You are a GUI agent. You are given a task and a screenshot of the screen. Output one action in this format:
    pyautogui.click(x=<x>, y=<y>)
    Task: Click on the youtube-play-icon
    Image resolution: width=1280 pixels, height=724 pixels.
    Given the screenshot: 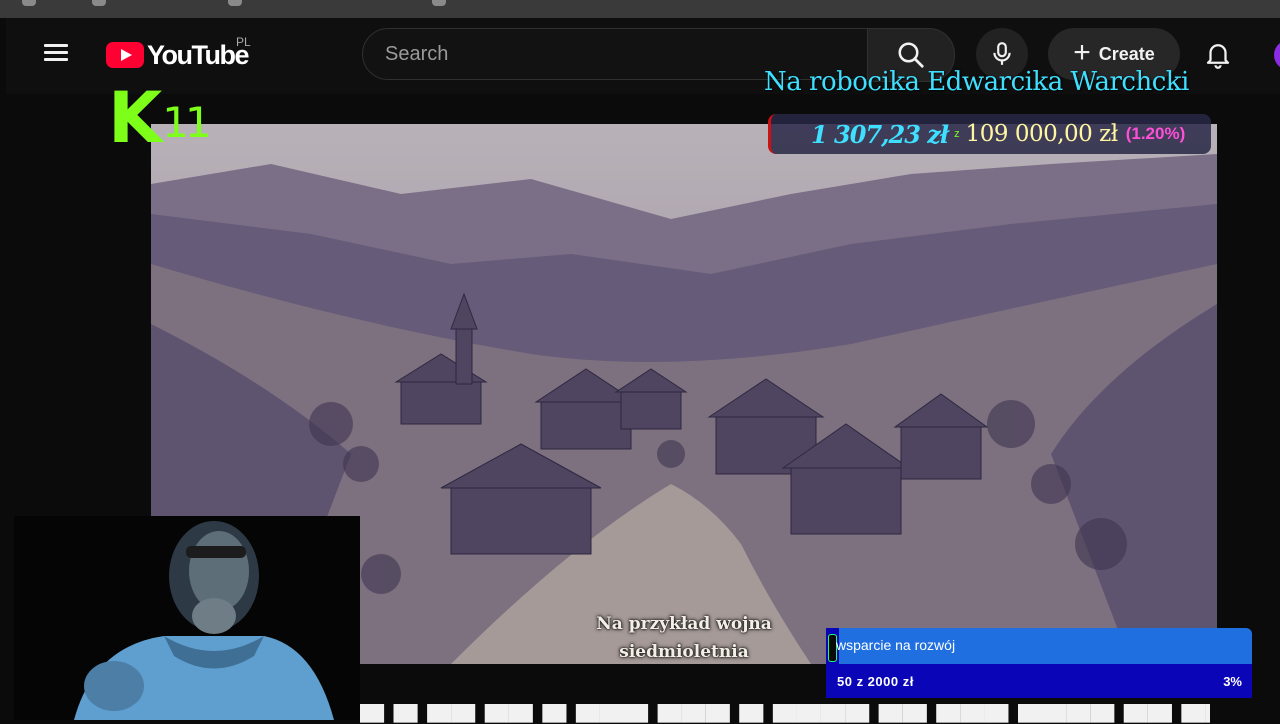 What is the action you would take?
    pyautogui.click(x=125, y=55)
    